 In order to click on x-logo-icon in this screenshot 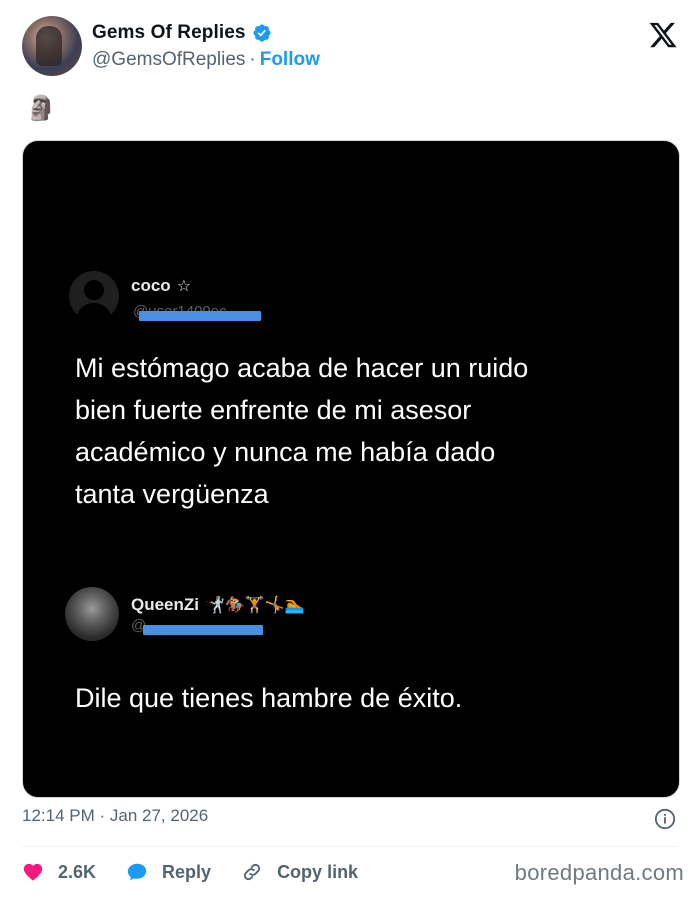, I will do `click(663, 35)`.